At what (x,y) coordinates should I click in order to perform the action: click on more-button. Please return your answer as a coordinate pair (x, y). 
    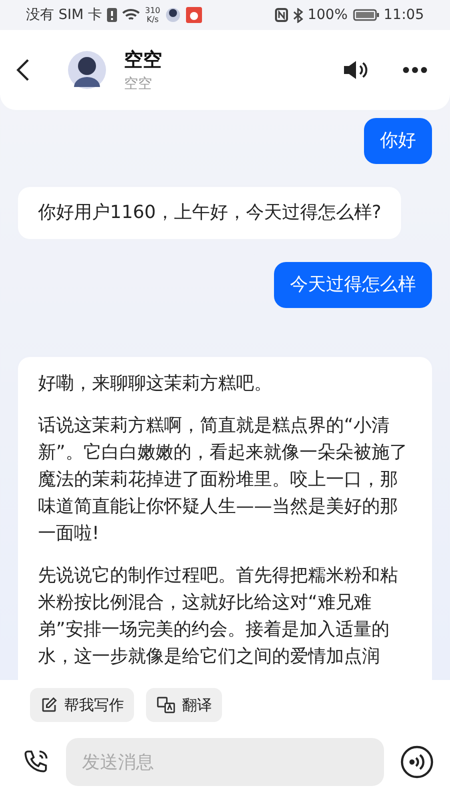
    Looking at the image, I should click on (415, 70).